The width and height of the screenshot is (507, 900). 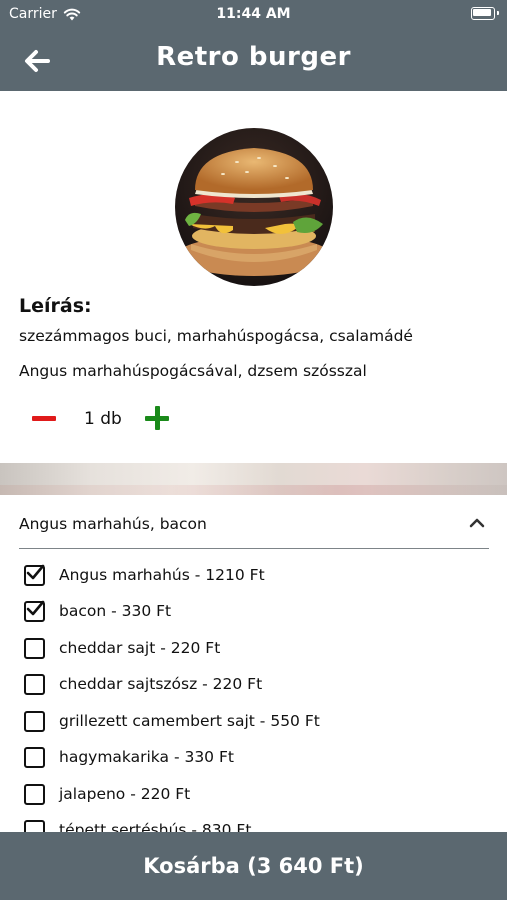 I want to click on battery-icon, so click(x=485, y=13).